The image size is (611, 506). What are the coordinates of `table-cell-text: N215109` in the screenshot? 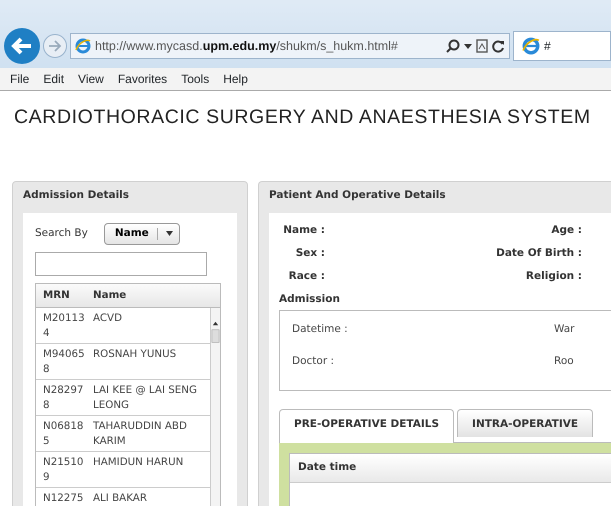 It's located at (63, 469).